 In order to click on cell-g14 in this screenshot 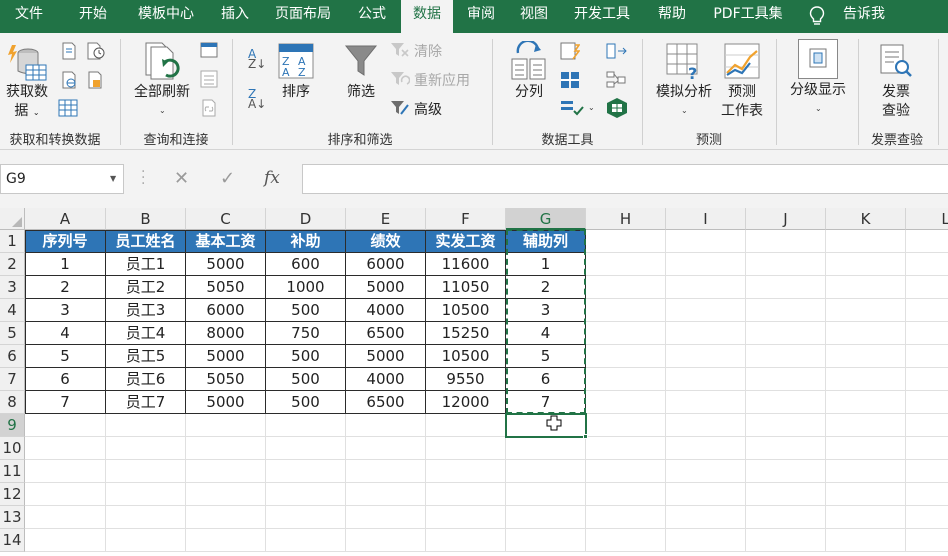, I will do `click(546, 540)`.